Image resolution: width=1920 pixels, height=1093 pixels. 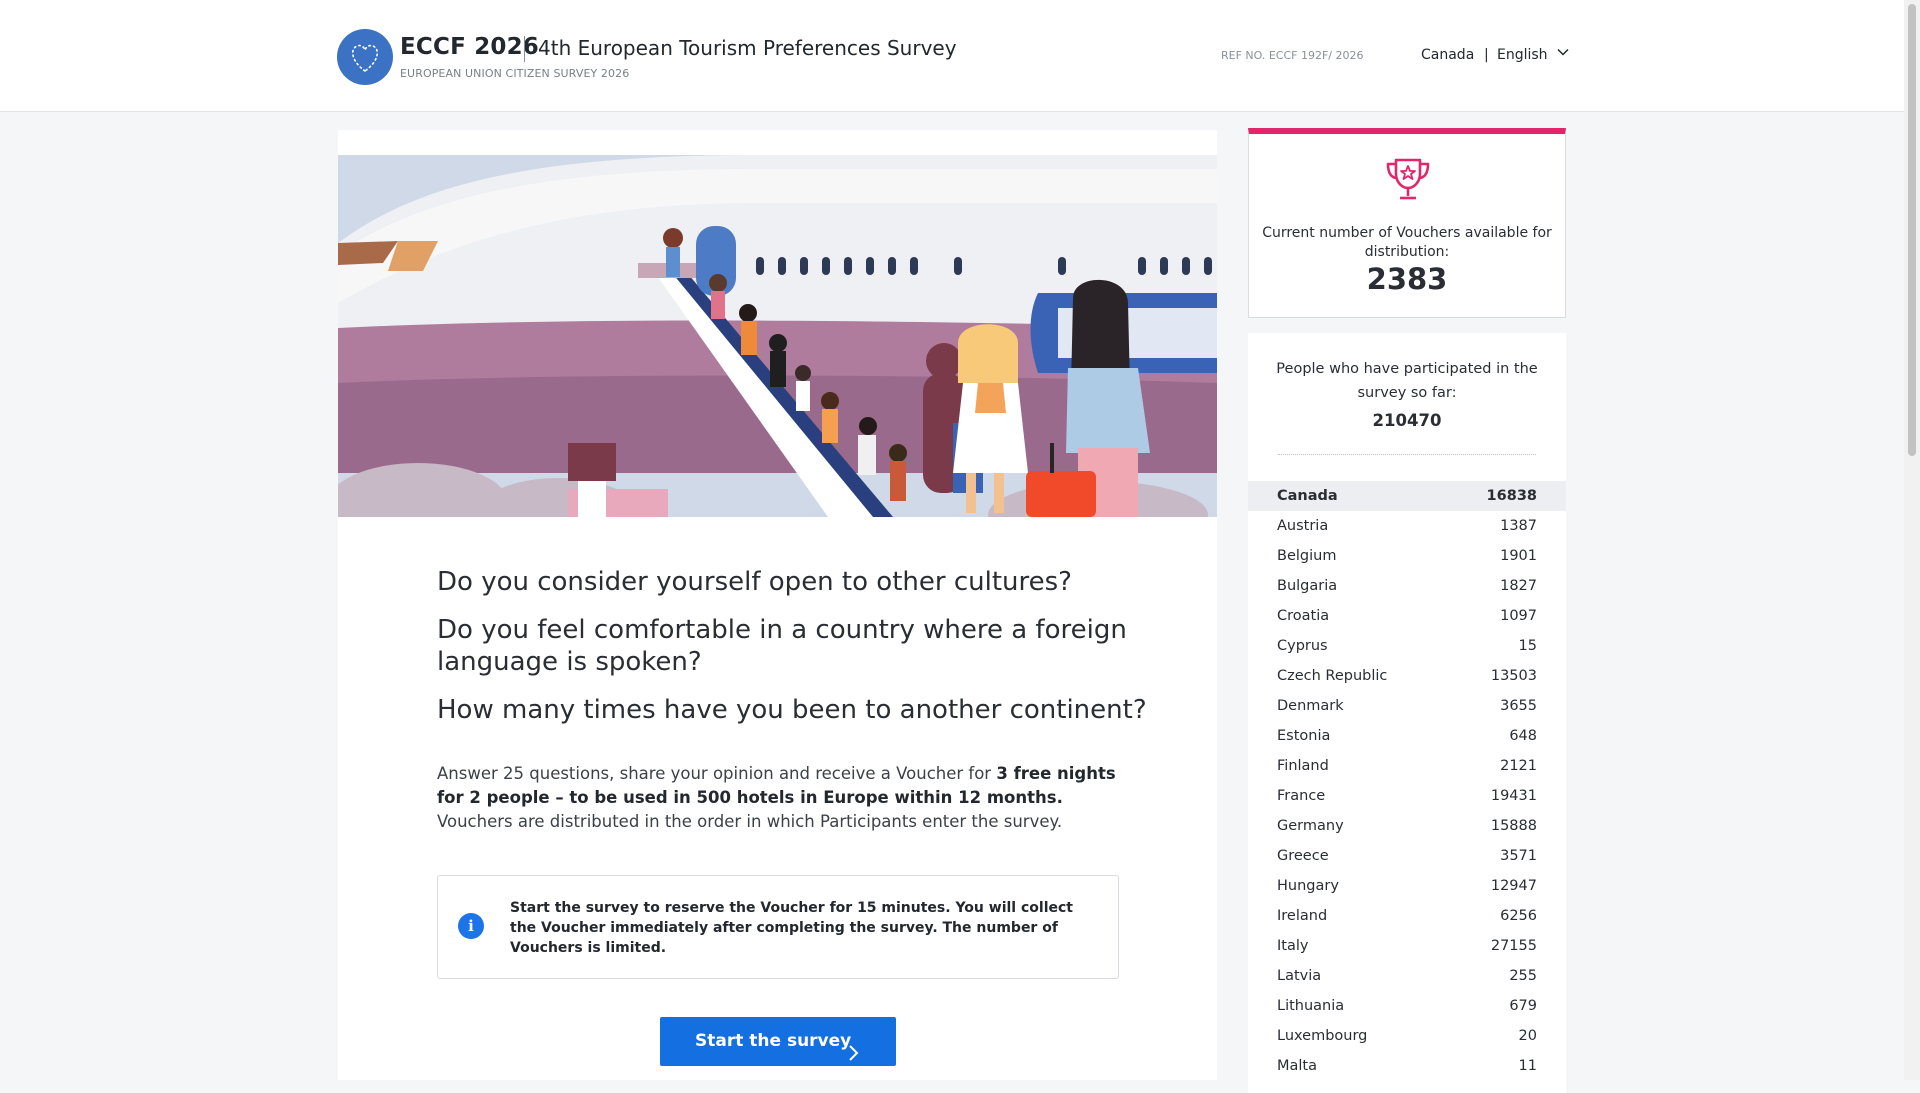 I want to click on country-row: Hungary 12947, so click(x=1407, y=886).